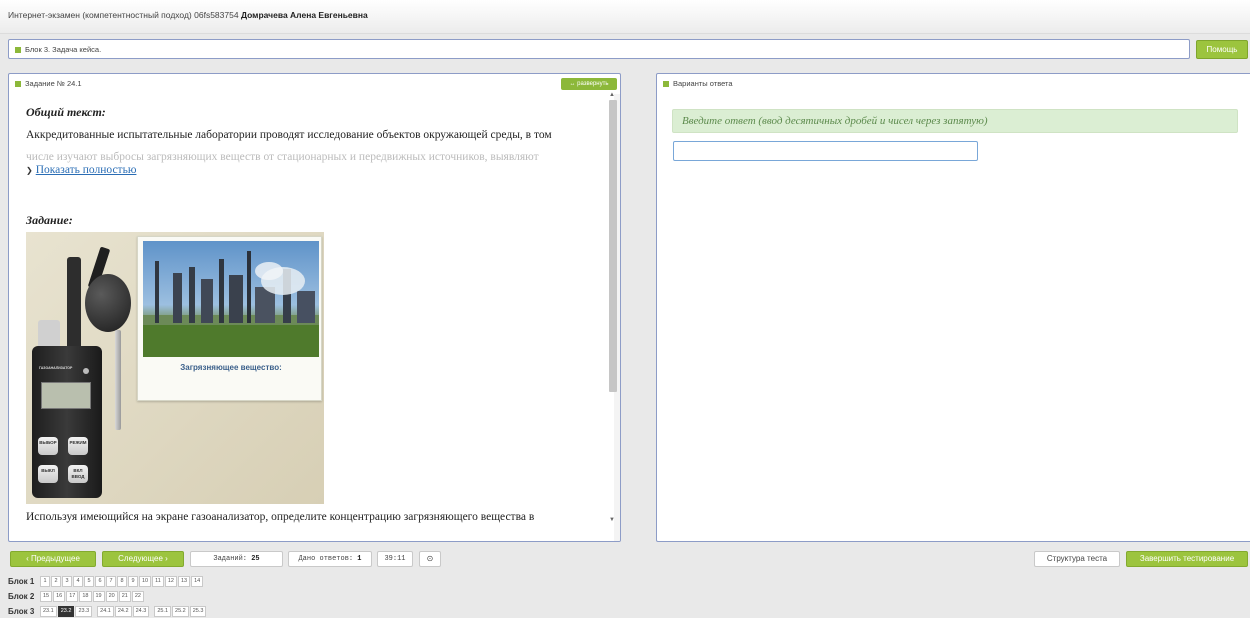 This screenshot has width=1250, height=618. I want to click on block-label: Блок 3. Задача кейса., so click(63, 49).